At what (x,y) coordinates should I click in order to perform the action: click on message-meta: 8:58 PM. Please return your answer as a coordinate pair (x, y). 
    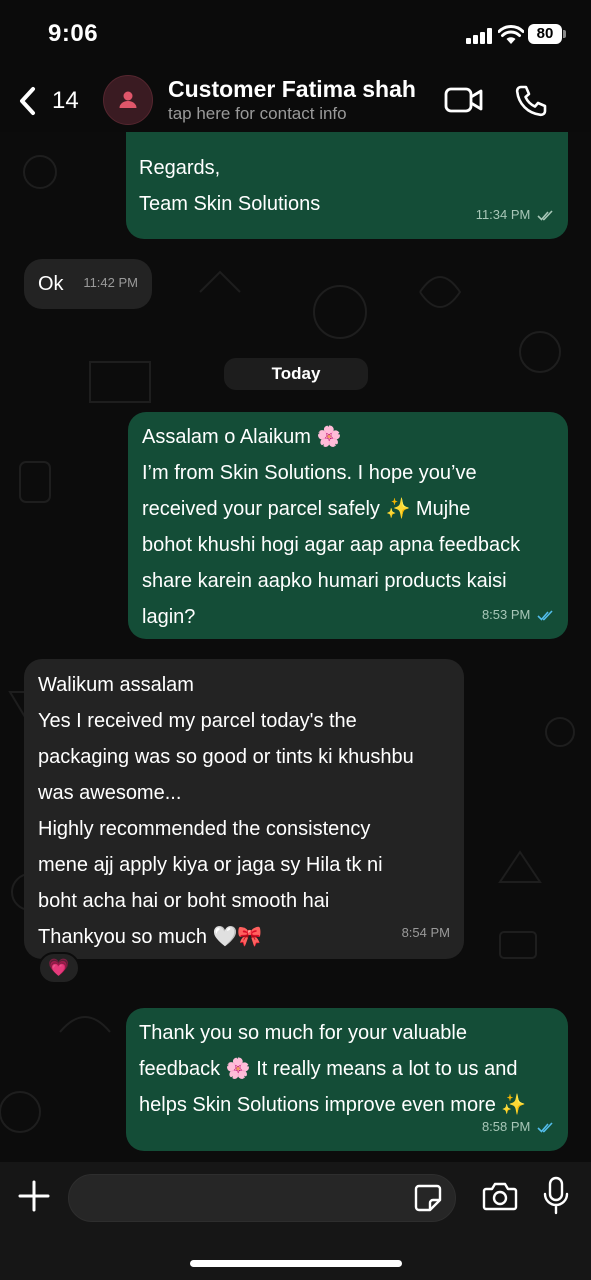
    Looking at the image, I should click on (518, 1127).